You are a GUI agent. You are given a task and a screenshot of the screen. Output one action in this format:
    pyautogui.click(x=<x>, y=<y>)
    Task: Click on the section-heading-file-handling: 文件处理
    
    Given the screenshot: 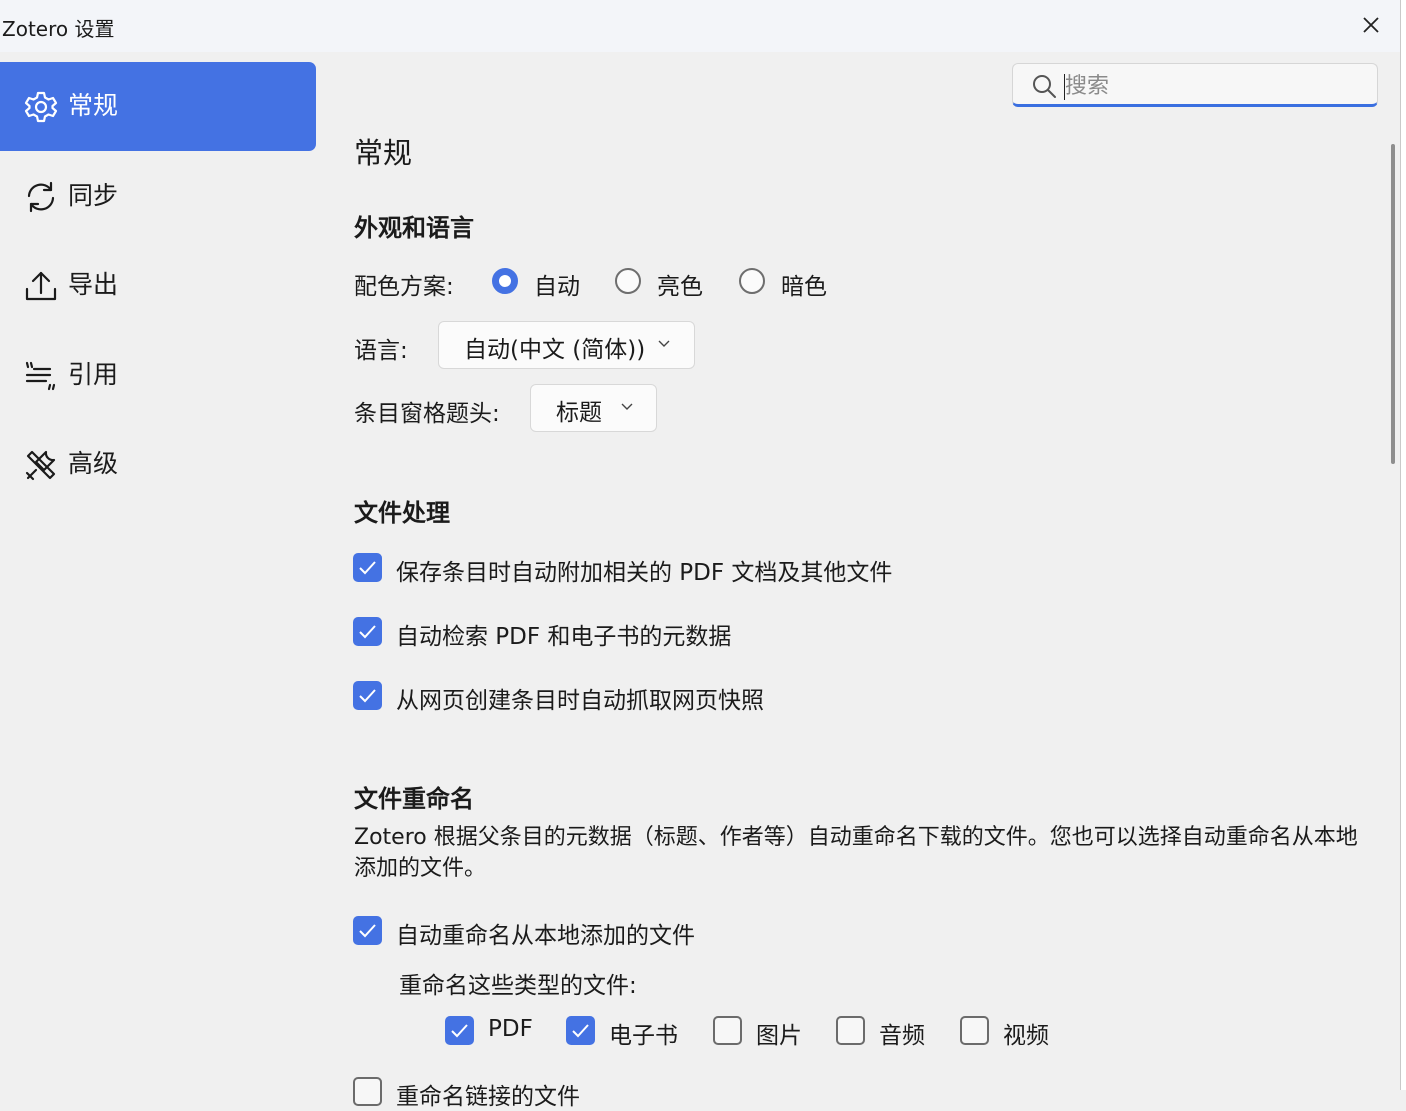 What is the action you would take?
    pyautogui.click(x=402, y=513)
    